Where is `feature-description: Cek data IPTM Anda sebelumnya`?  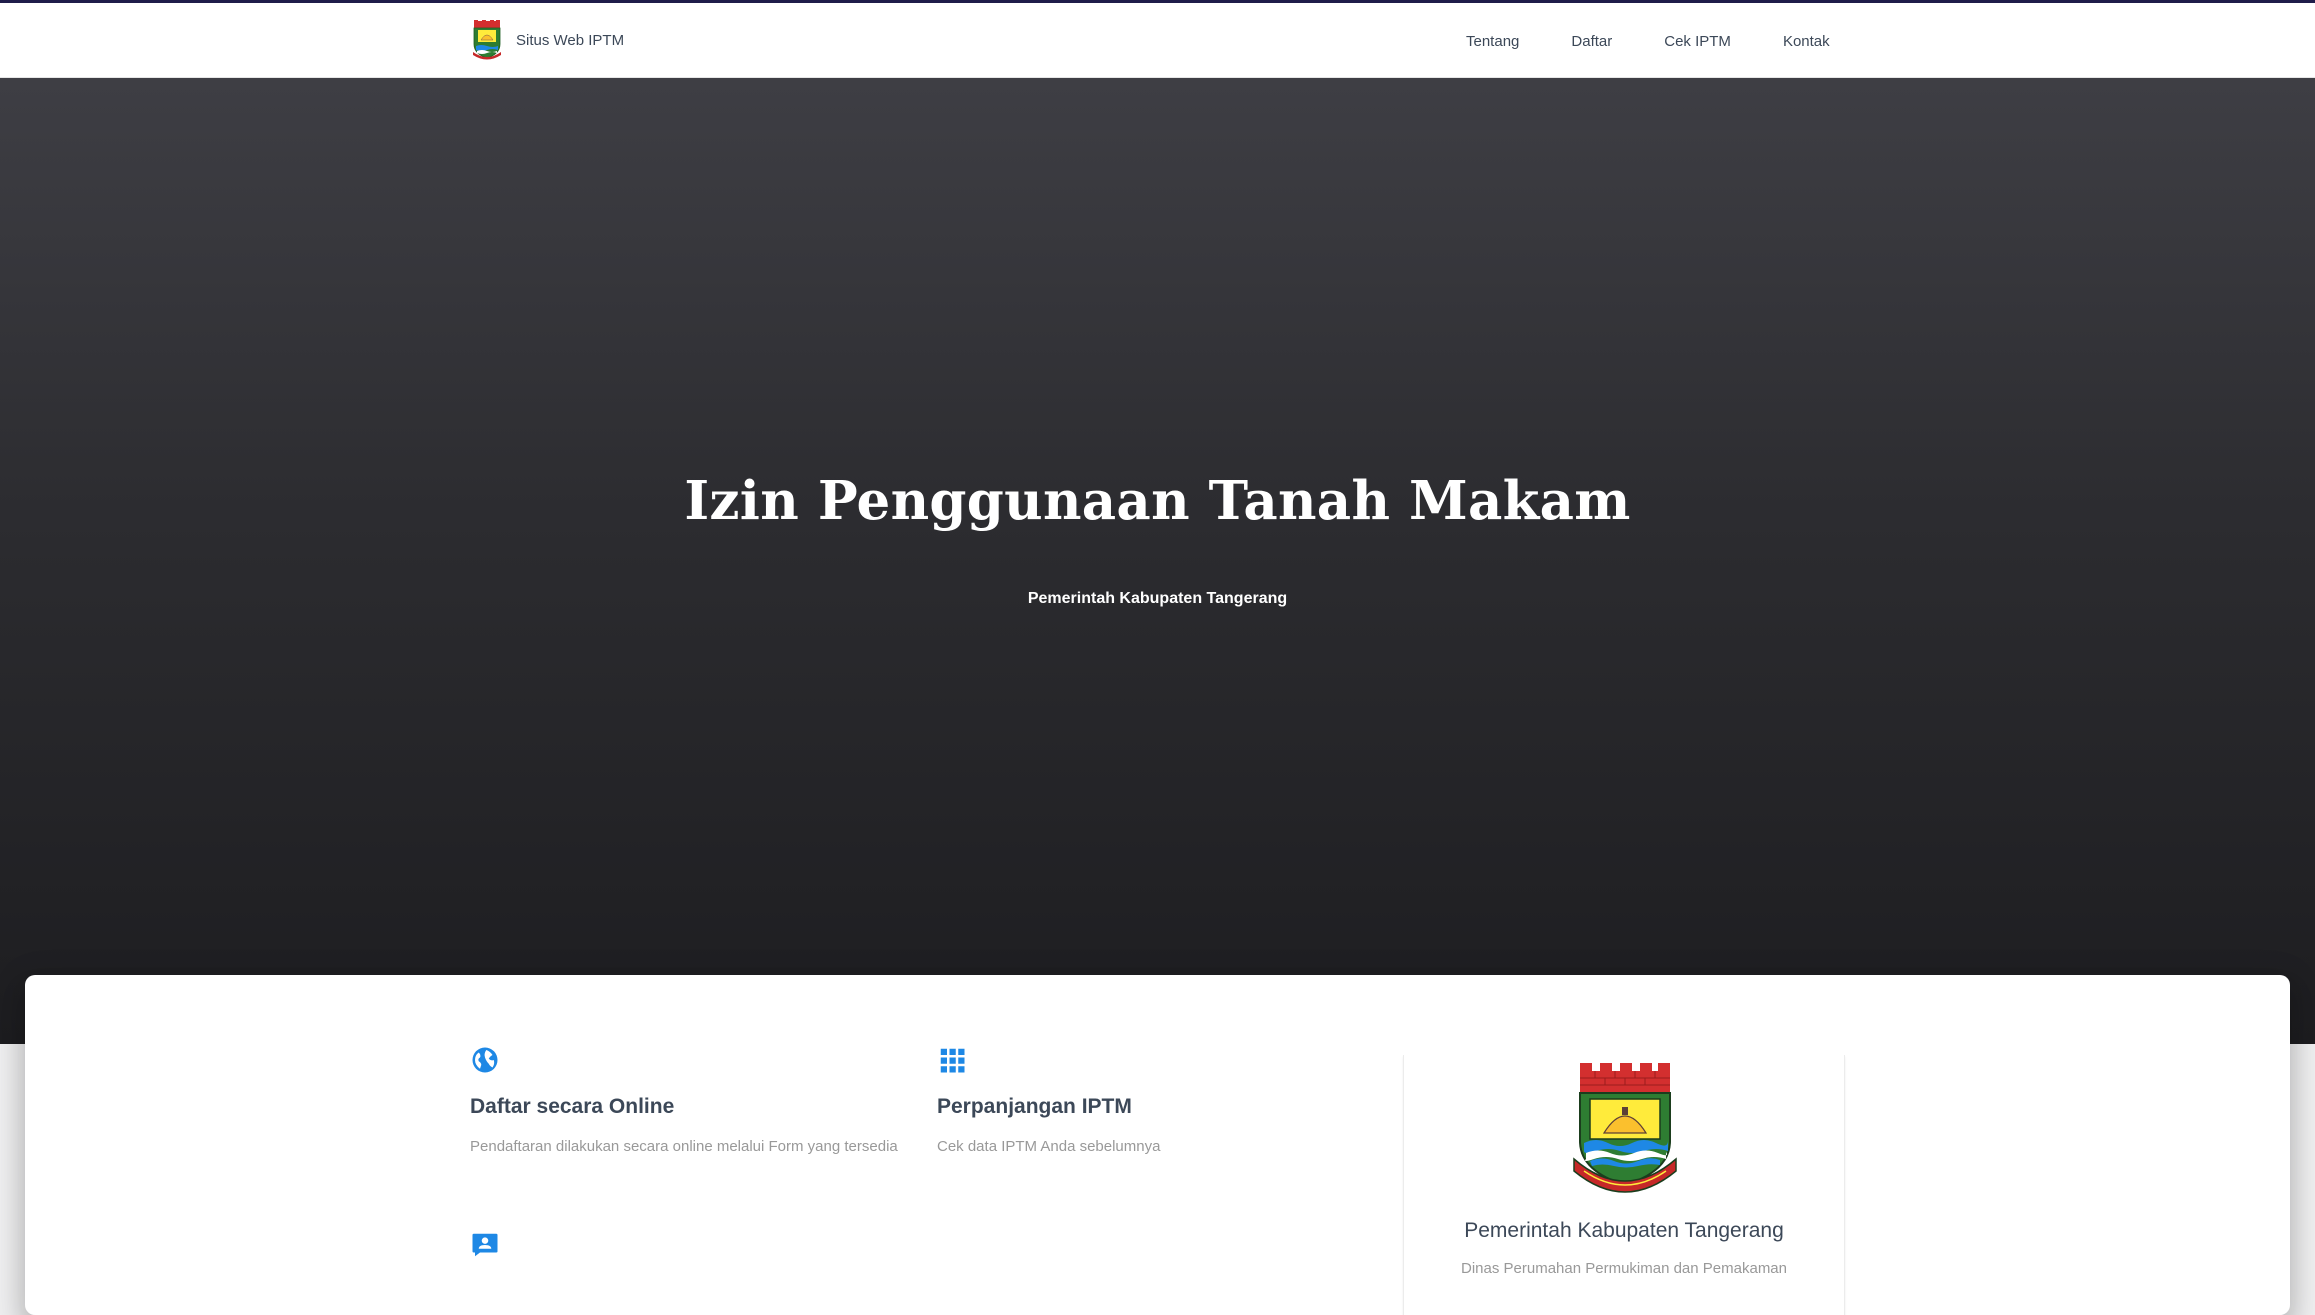 feature-description: Cek data IPTM Anda sebelumnya is located at coordinates (1049, 1146).